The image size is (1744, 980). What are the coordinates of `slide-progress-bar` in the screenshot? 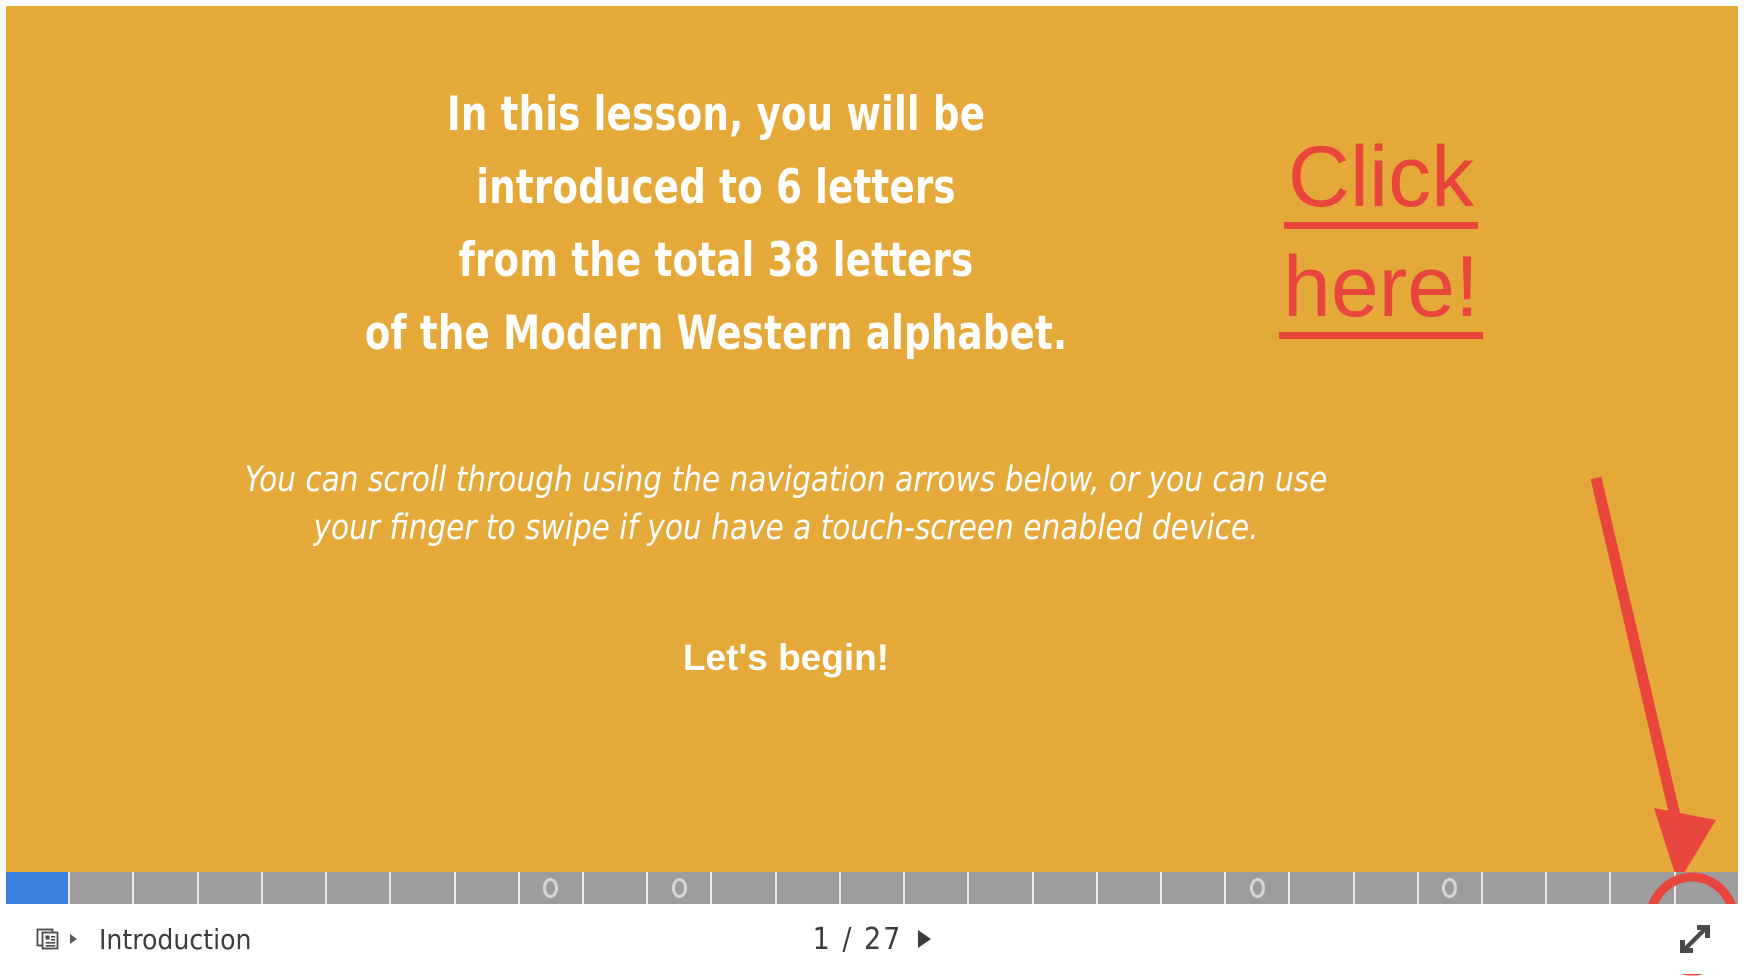 It's located at (872, 888).